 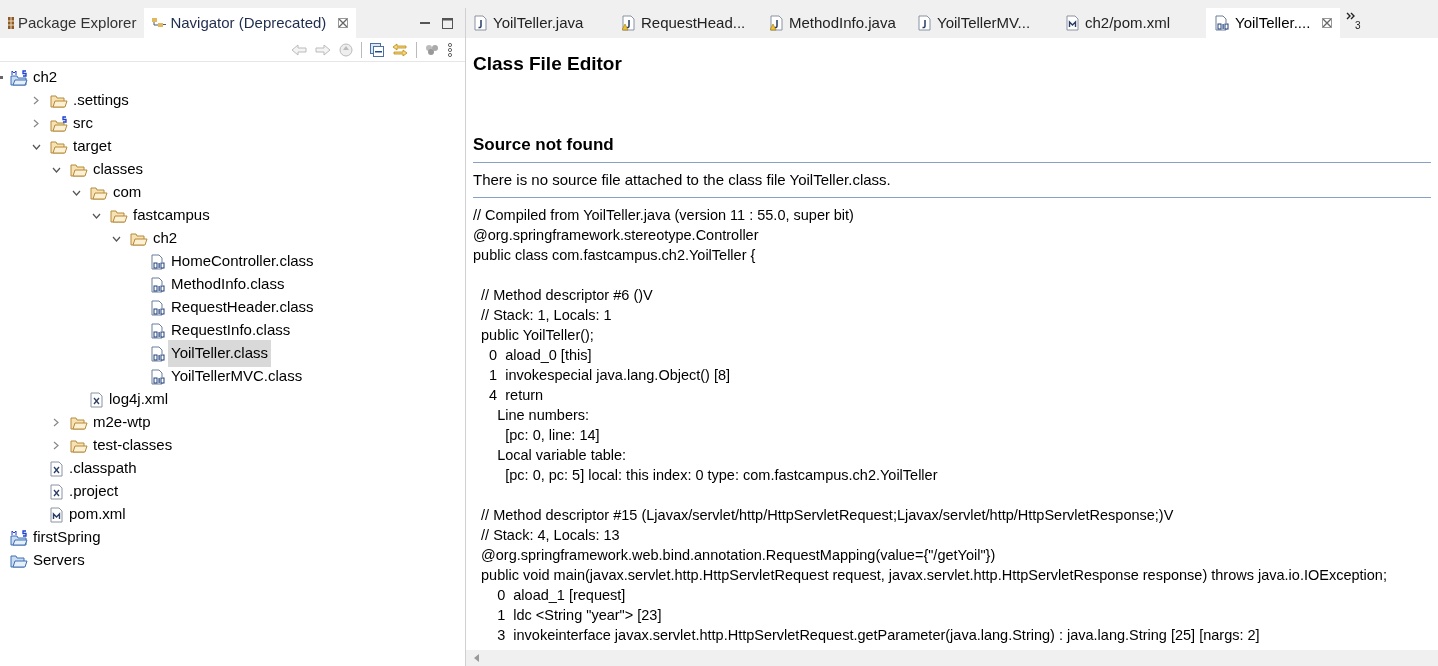 I want to click on code-line: Local variable table:, so click(x=561, y=455).